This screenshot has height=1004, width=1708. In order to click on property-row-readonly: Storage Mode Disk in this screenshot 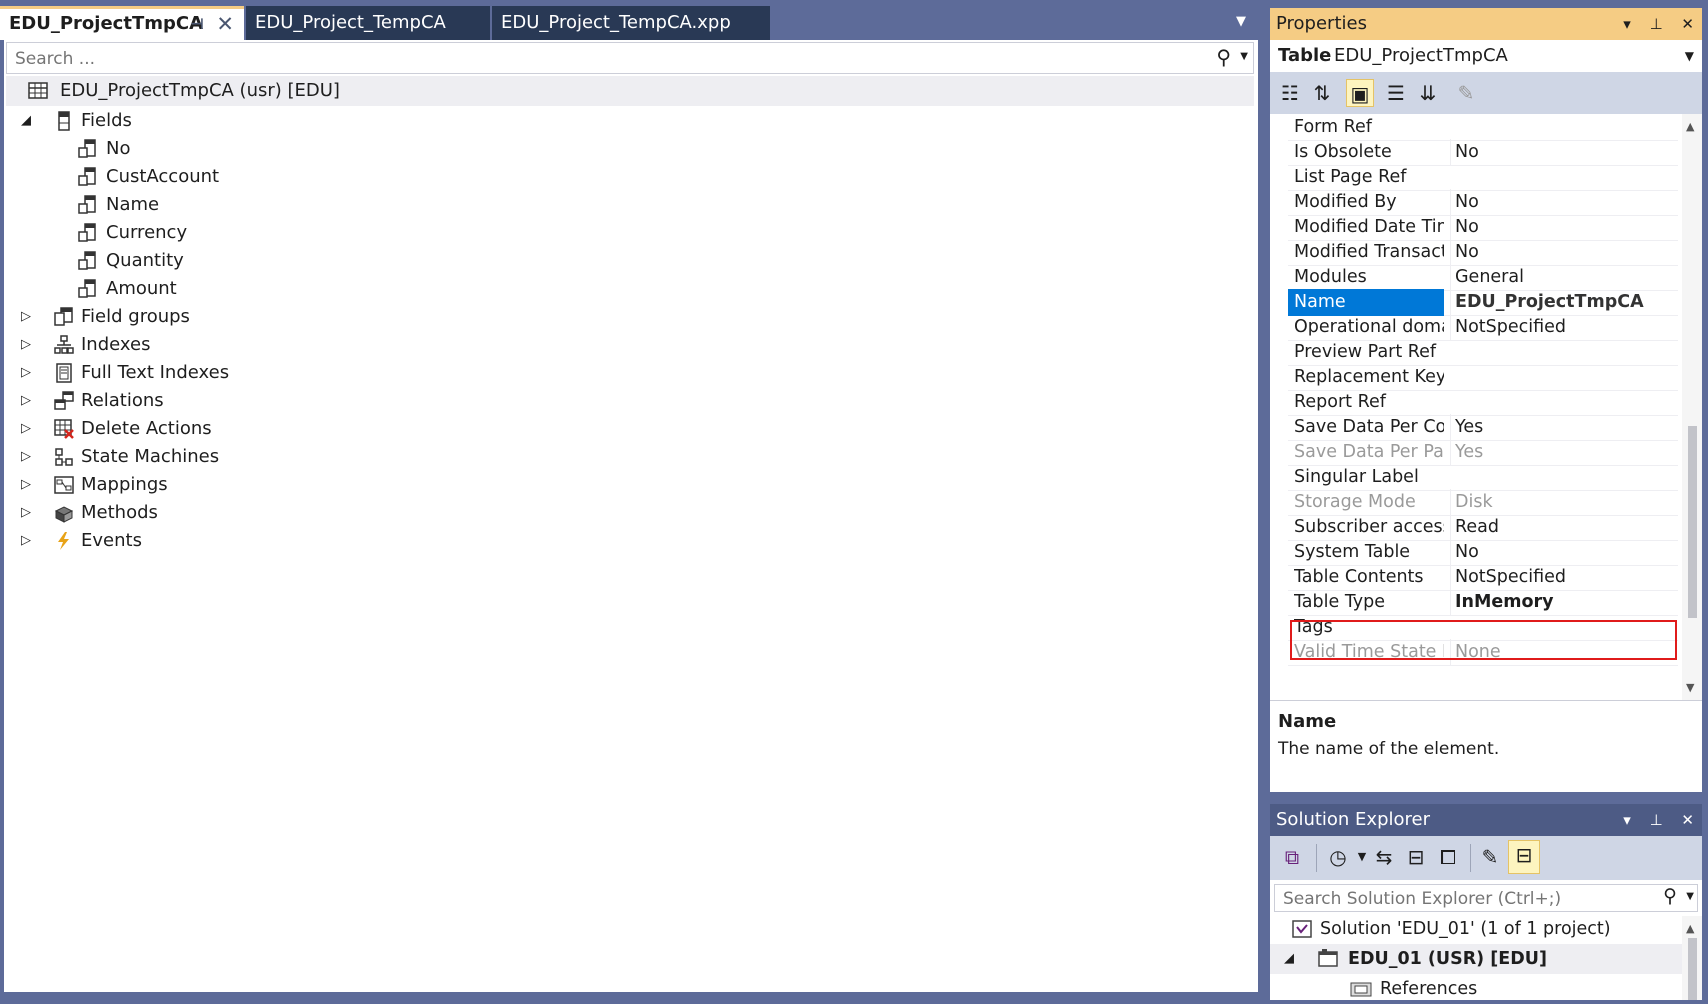, I will do `click(1483, 502)`.